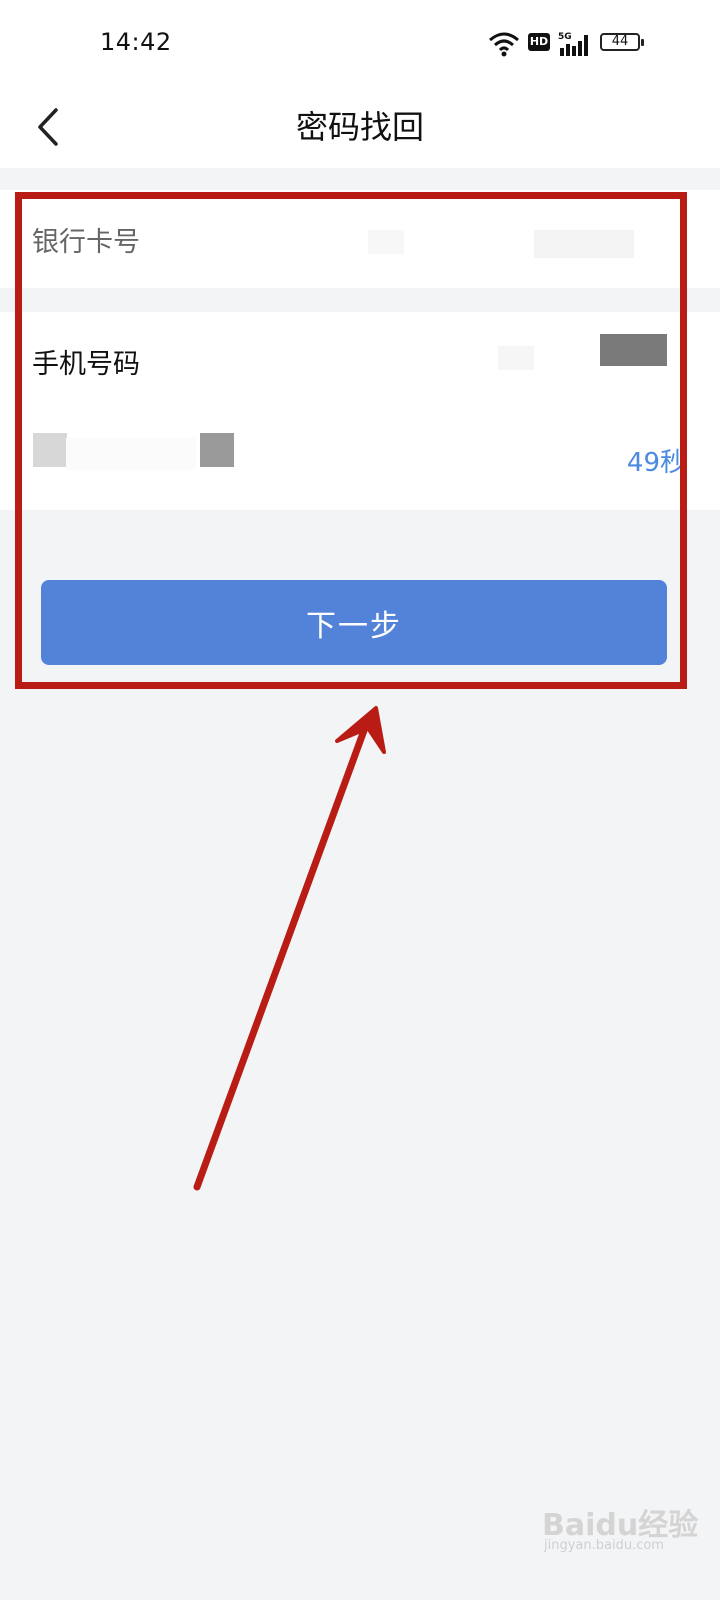 The height and width of the screenshot is (1600, 720). I want to click on next-step-button: 下一步, so click(354, 622).